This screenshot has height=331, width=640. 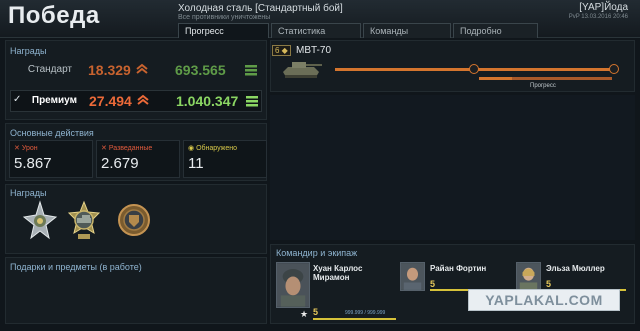 I want to click on module-progress-fill, so click(x=495, y=78).